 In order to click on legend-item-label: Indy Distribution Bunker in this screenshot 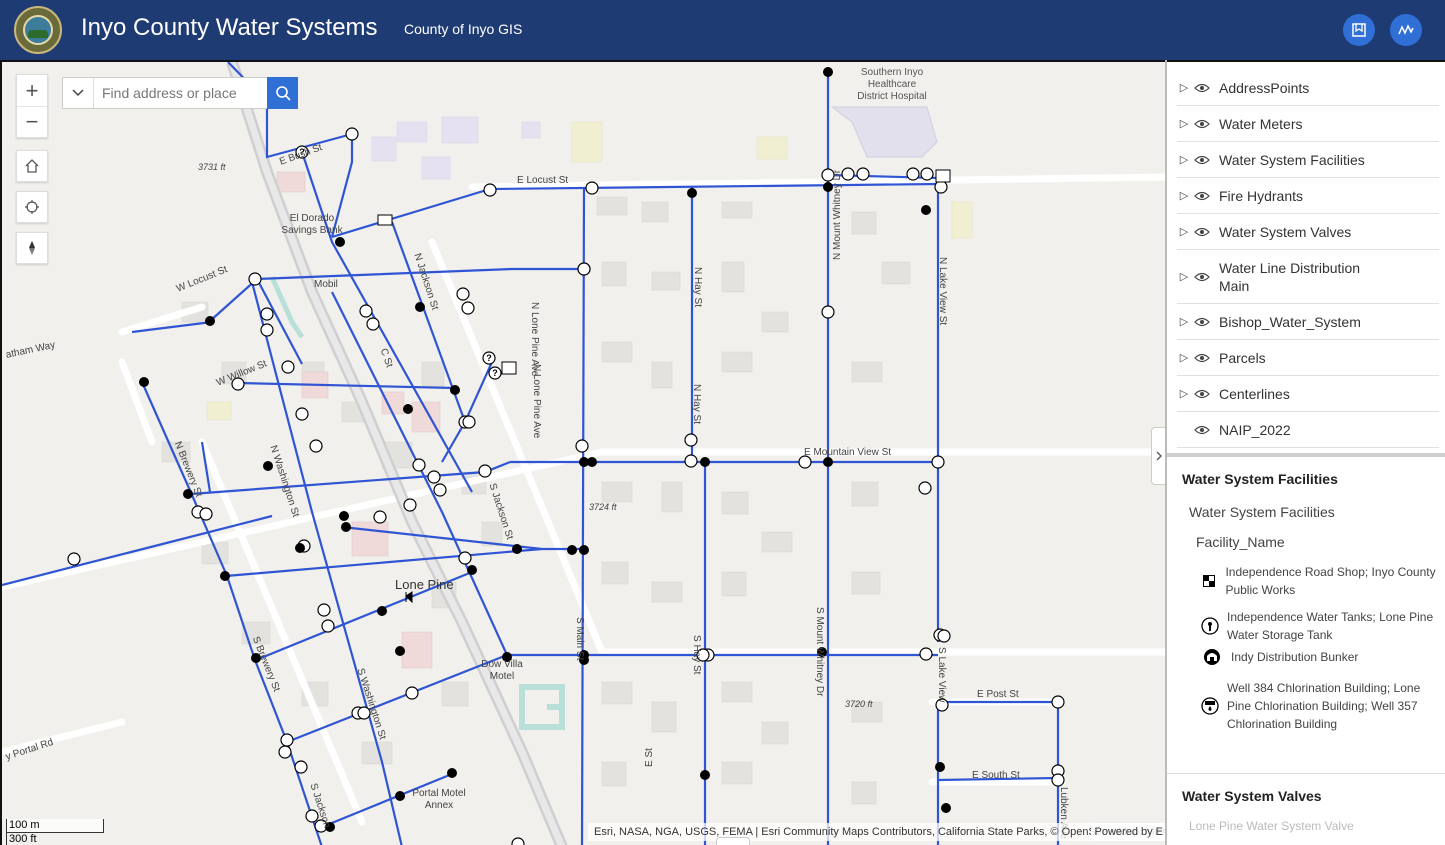, I will do `click(1295, 657)`.